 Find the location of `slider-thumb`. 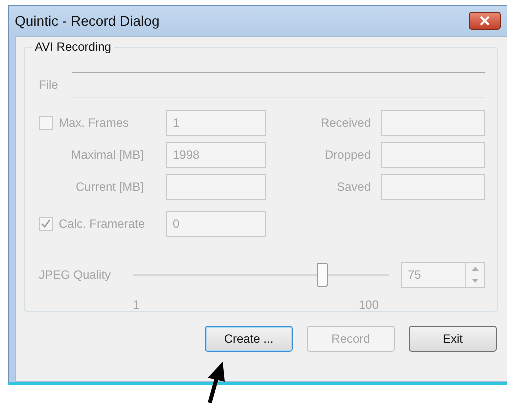

slider-thumb is located at coordinates (322, 275).